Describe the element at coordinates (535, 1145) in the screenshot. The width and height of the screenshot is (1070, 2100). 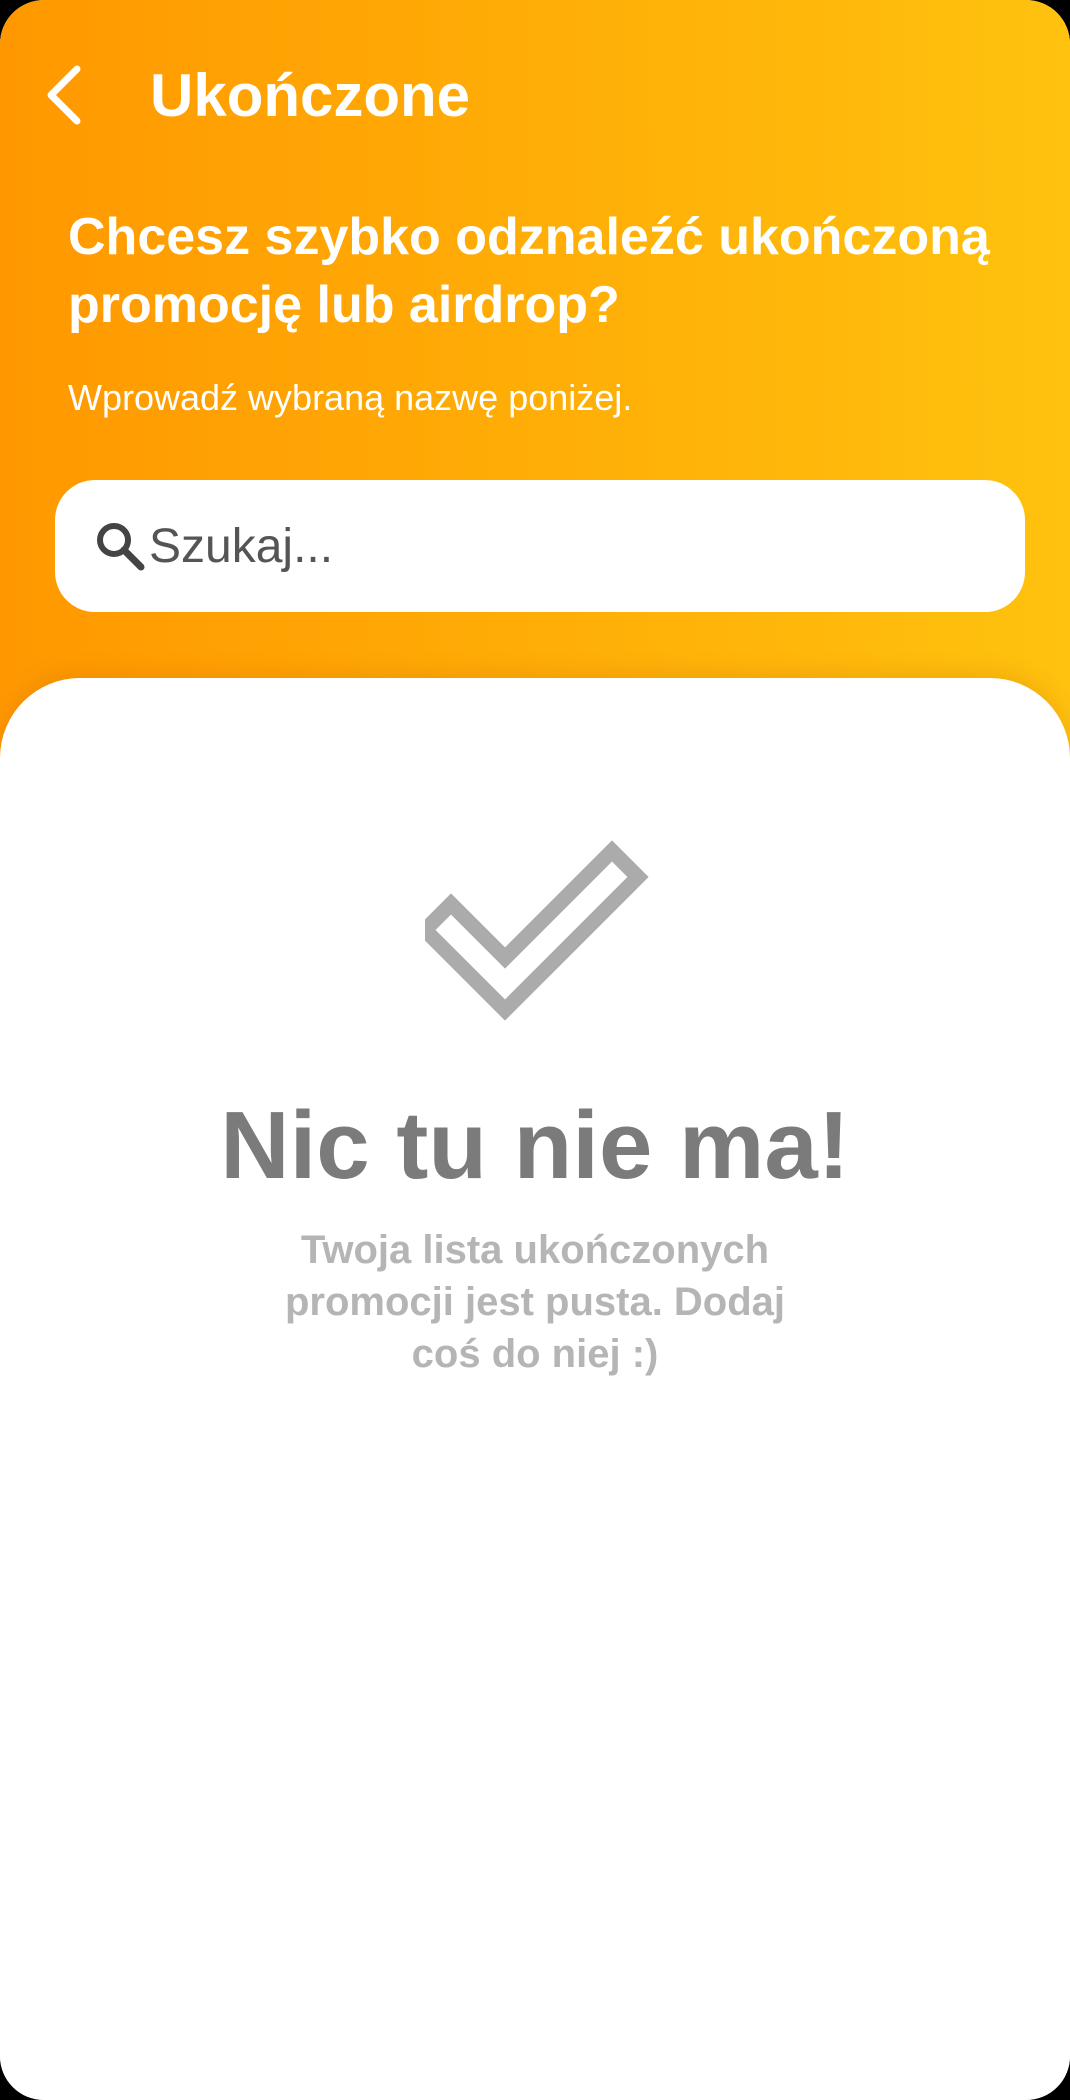
I see `empty-state-title: Nic tu nie ma!` at that location.